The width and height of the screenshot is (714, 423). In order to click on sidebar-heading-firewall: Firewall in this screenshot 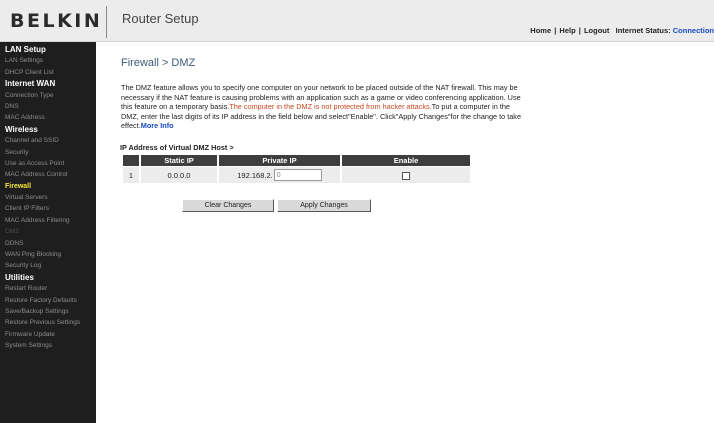, I will do `click(48, 186)`.